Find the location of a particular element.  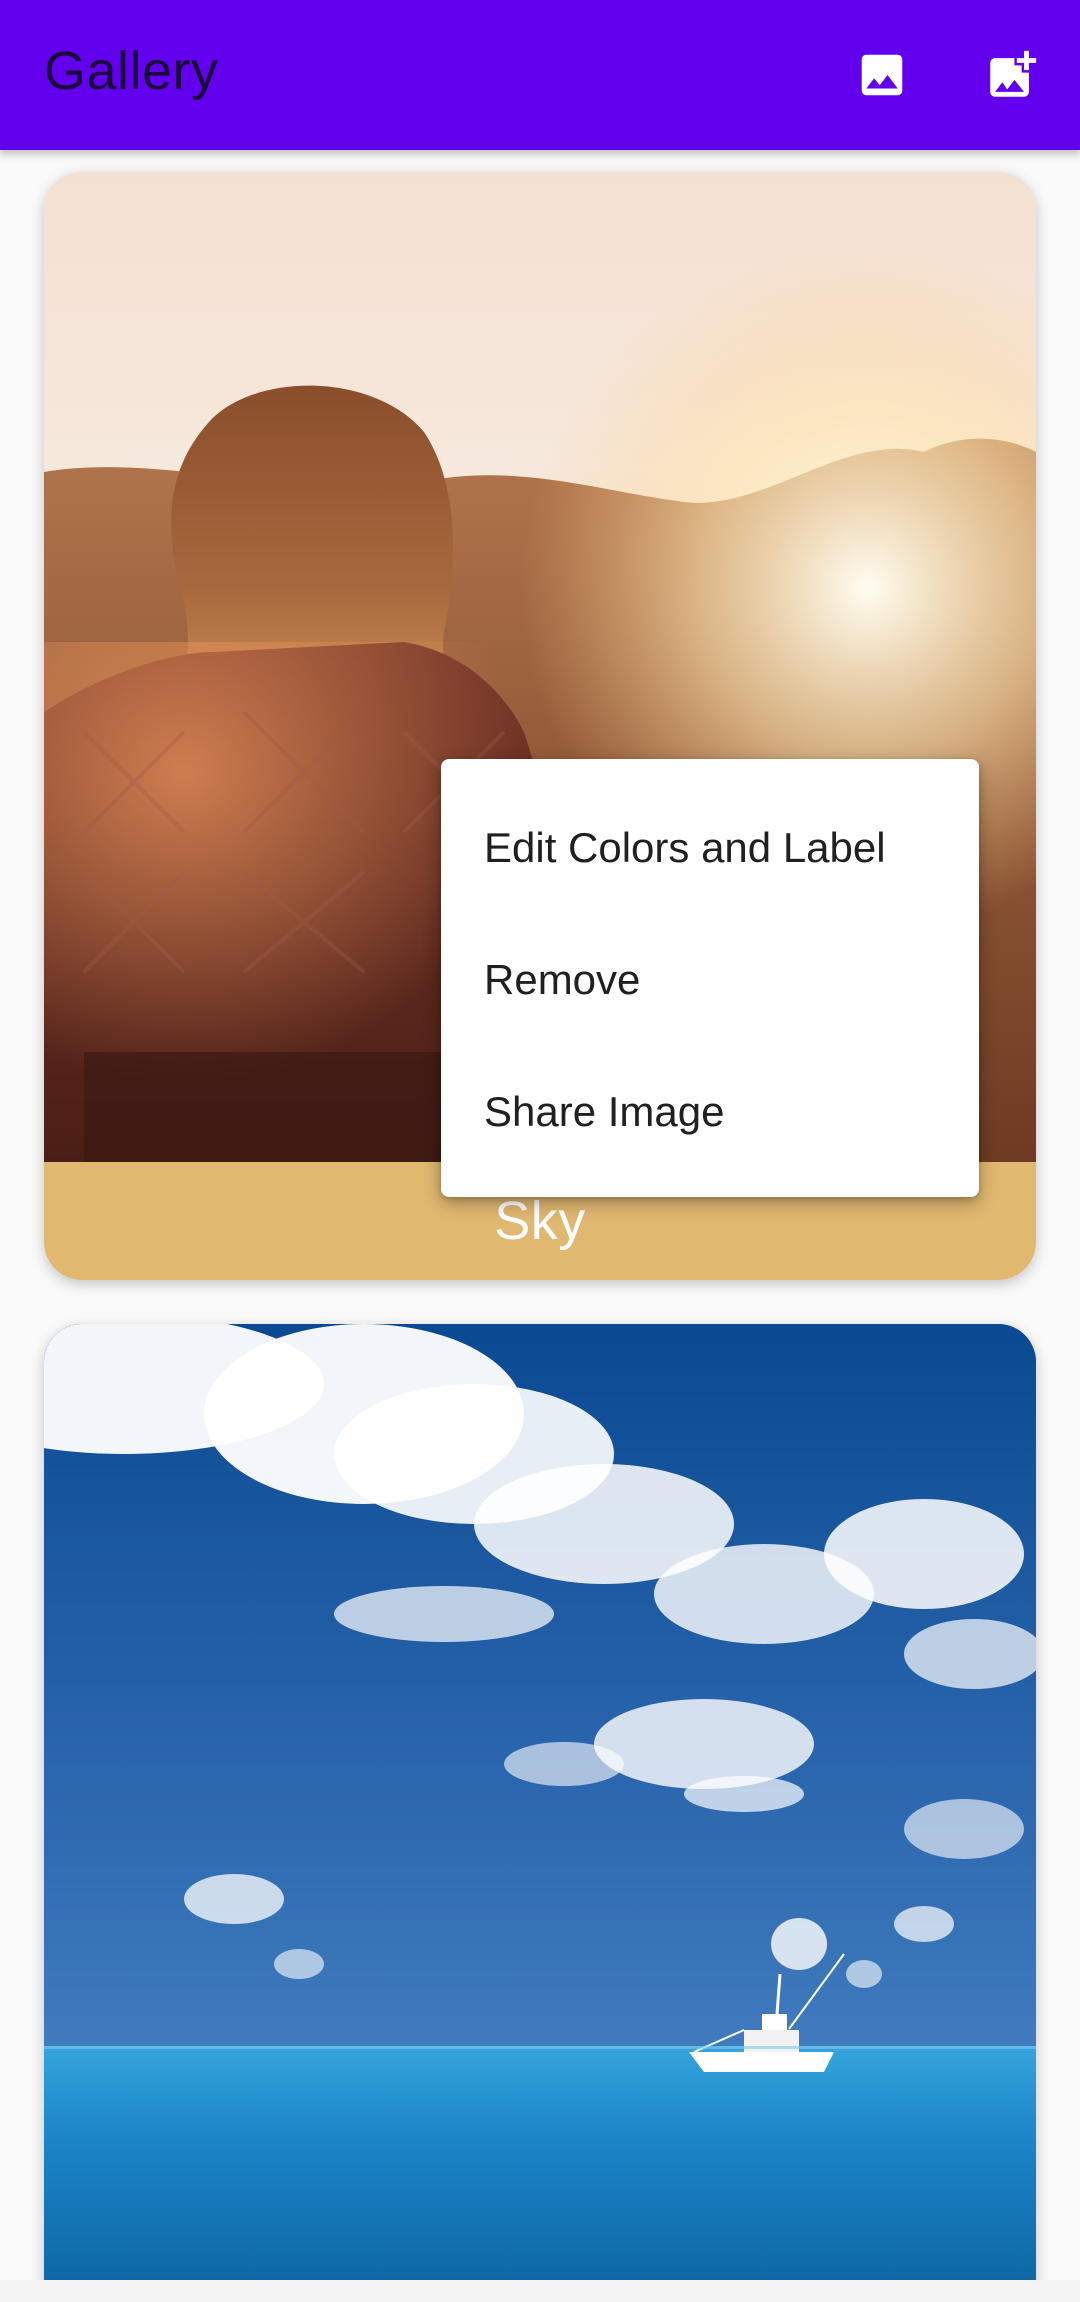

context-menu: Edit Colors and Label Remove Share Image is located at coordinates (710, 978).